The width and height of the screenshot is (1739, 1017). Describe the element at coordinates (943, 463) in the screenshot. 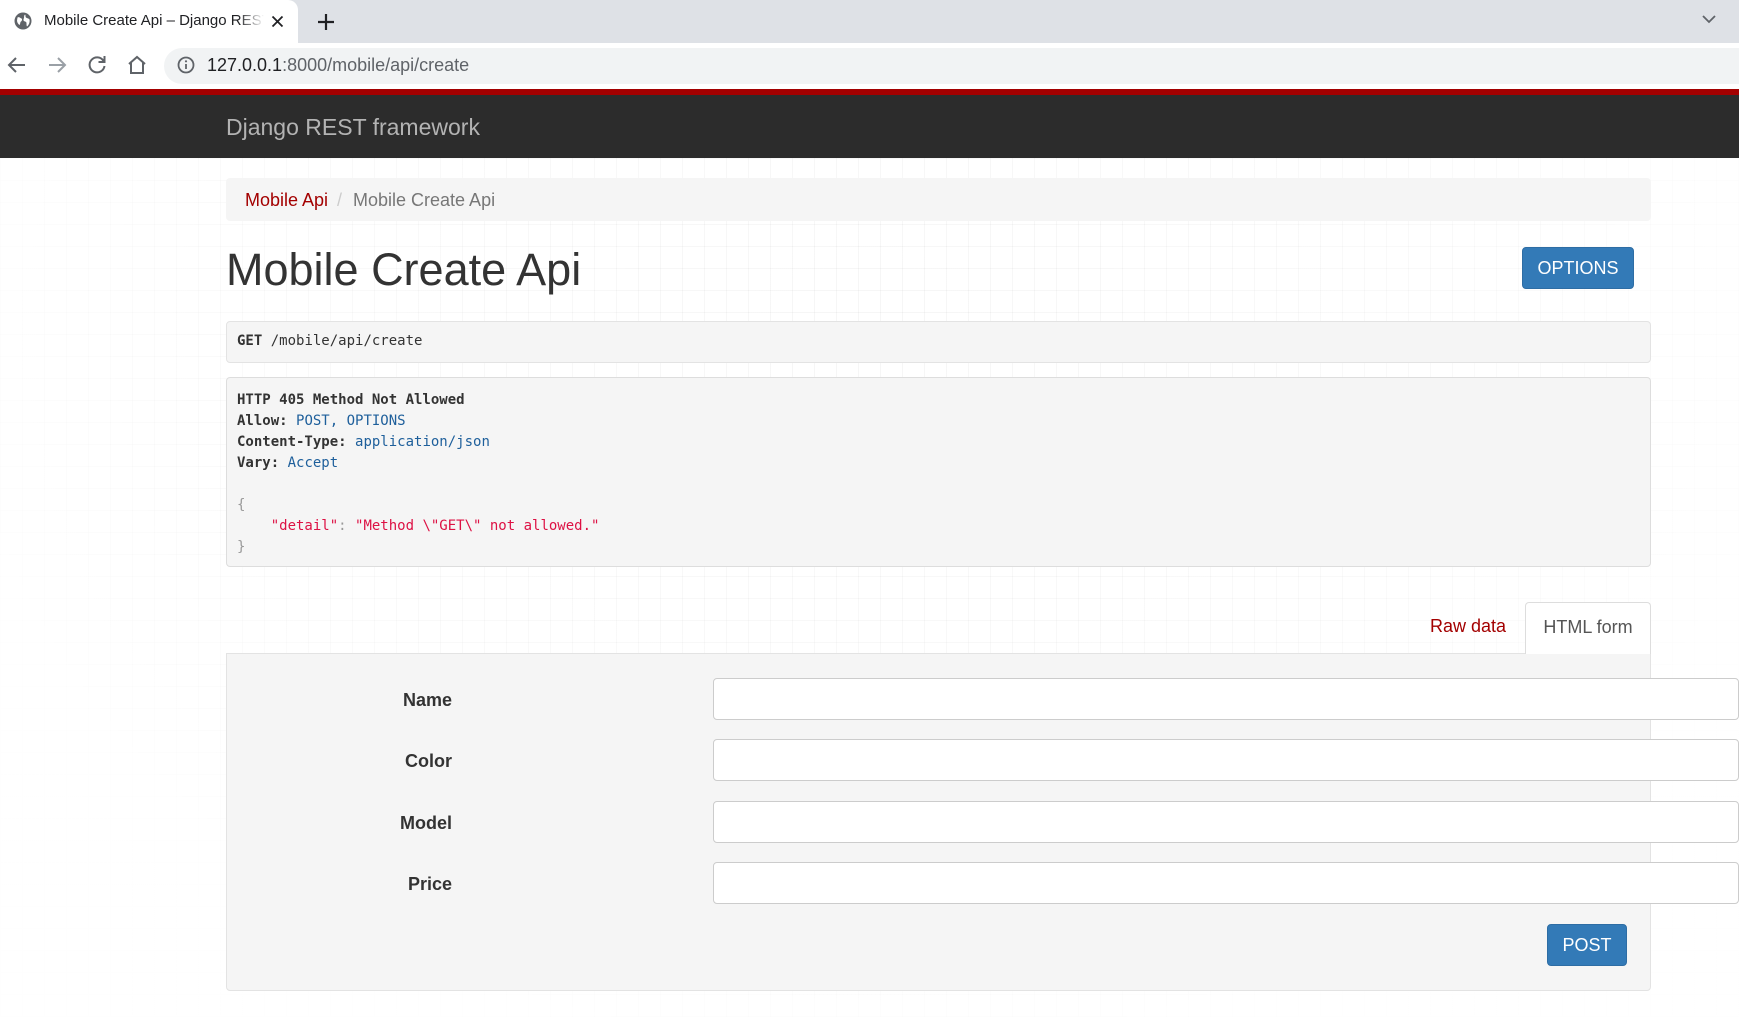

I see `response-header-row: Vary: Accept` at that location.